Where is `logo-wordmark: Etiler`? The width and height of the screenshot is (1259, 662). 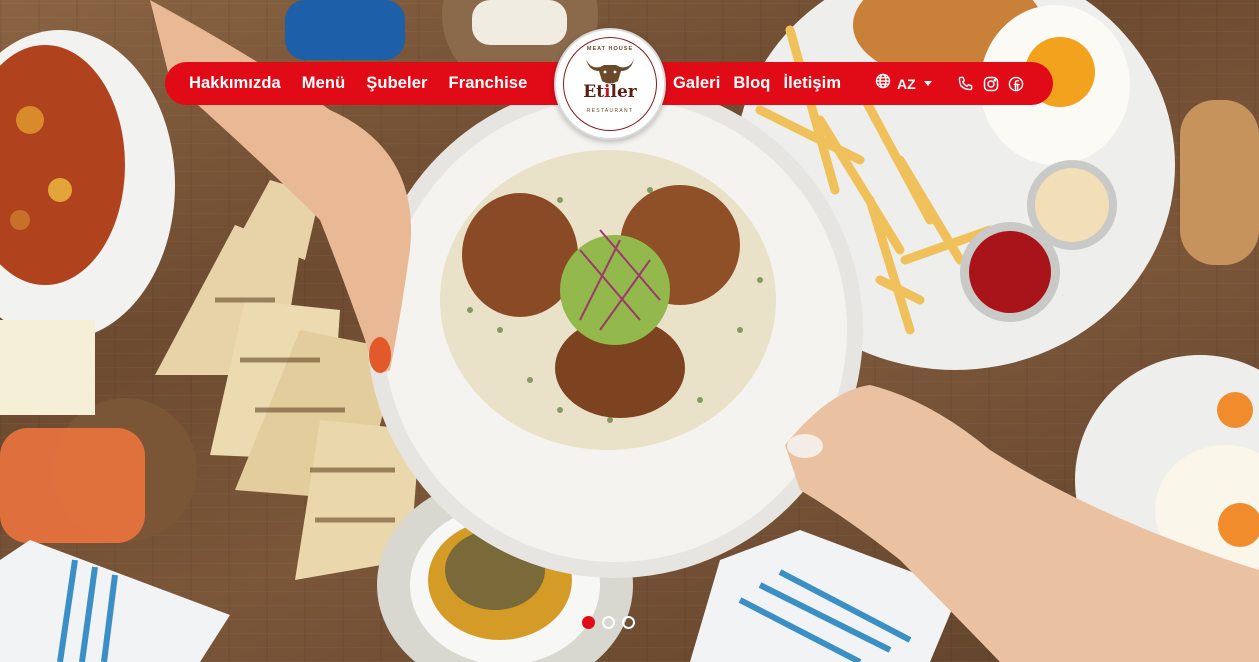 logo-wordmark: Etiler is located at coordinates (610, 92).